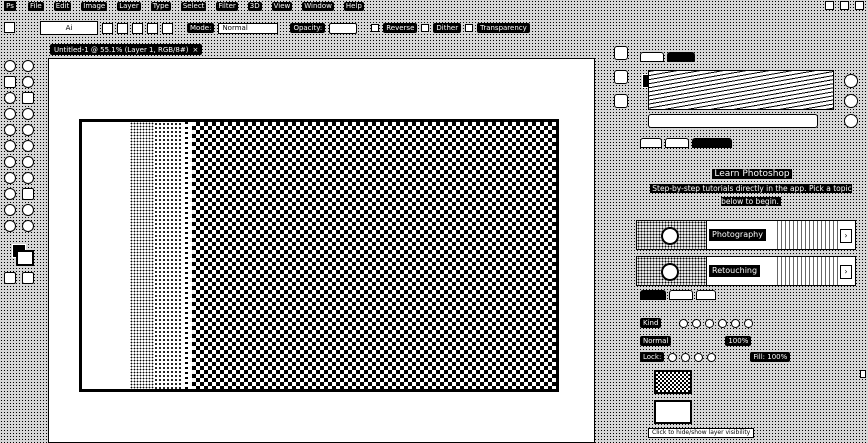 Image resolution: width=868 pixels, height=443 pixels. Describe the element at coordinates (28, 146) in the screenshot. I see `history-brush-tool-icon` at that location.